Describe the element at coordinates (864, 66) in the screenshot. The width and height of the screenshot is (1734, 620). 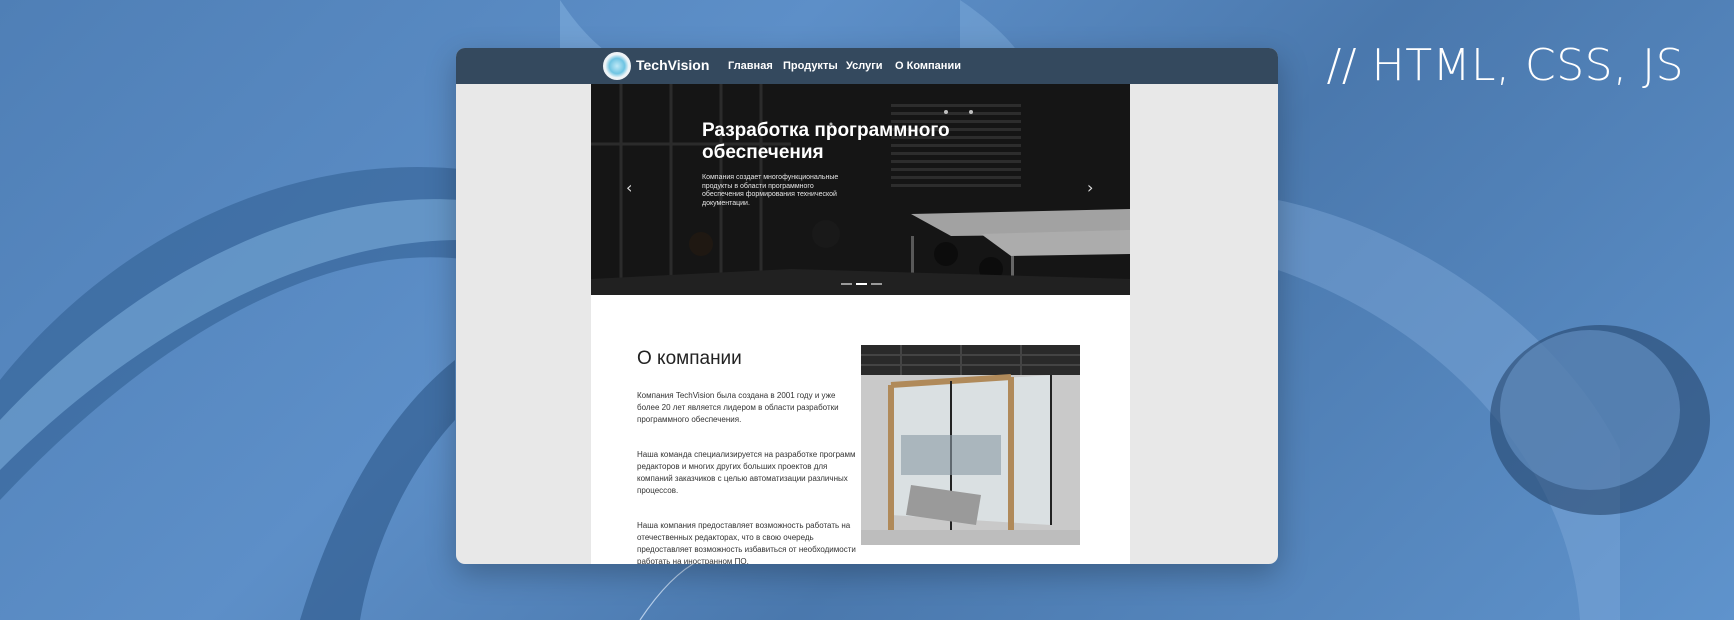
I see `nav-link-services: Услуги` at that location.